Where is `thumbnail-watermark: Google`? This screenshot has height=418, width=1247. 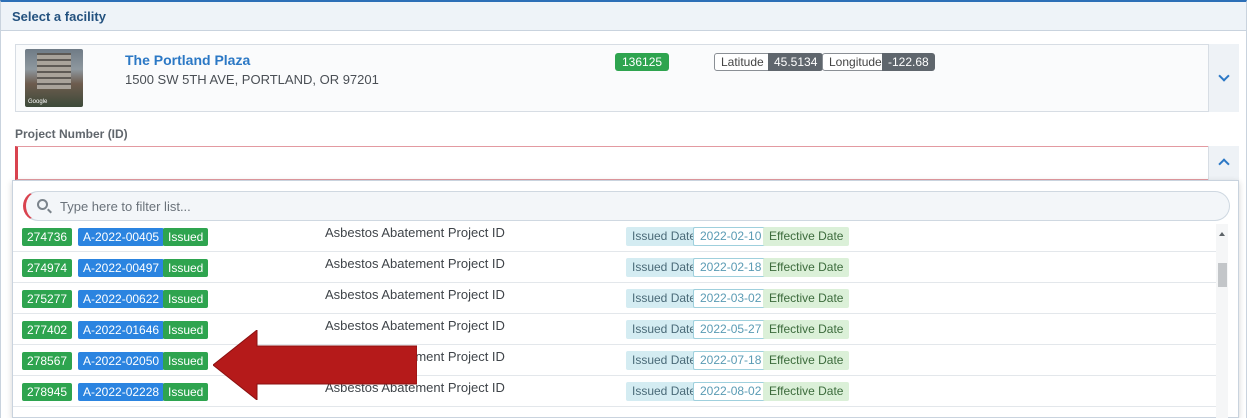
thumbnail-watermark: Google is located at coordinates (38, 102).